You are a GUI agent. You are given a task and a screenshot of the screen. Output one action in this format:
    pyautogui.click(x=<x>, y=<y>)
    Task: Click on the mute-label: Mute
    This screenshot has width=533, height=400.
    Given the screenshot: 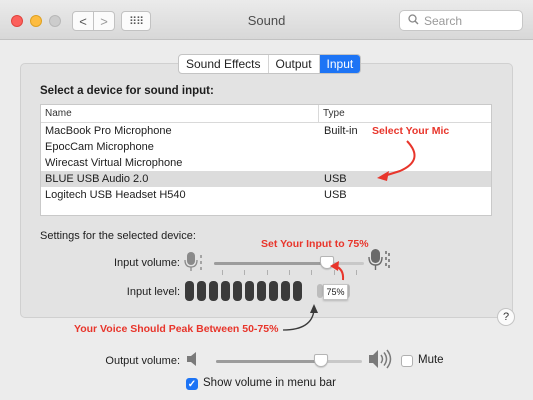 What is the action you would take?
    pyautogui.click(x=431, y=360)
    